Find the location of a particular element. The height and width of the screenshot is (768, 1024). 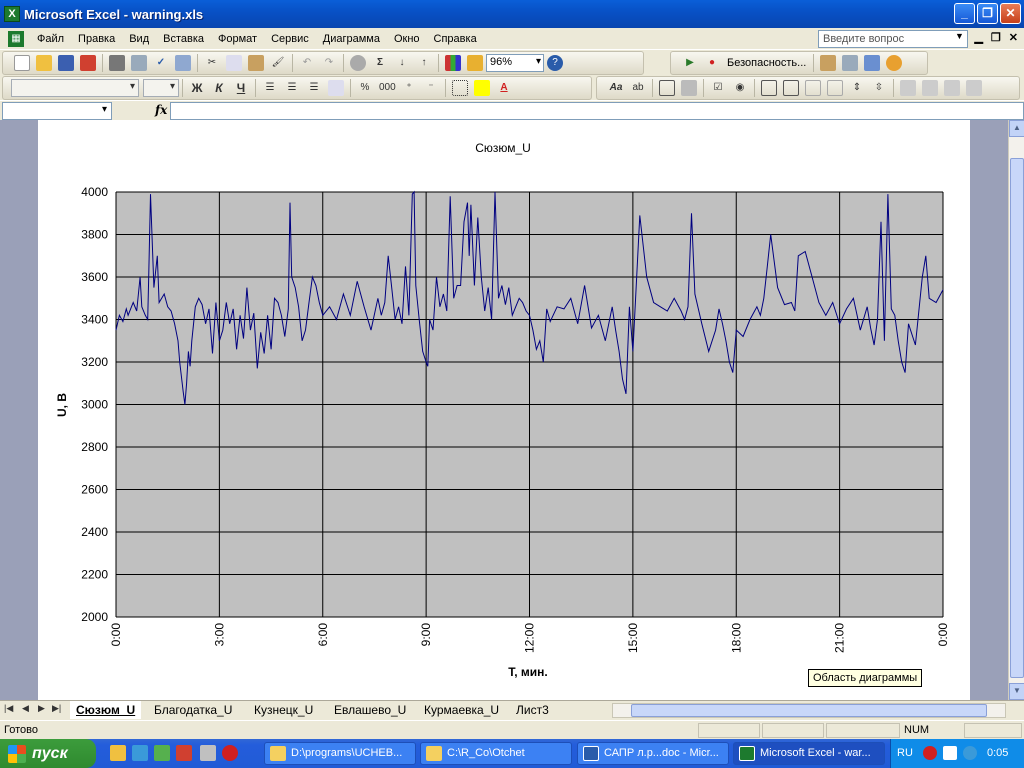

checkbox-icon: ☑ is located at coordinates (718, 88).